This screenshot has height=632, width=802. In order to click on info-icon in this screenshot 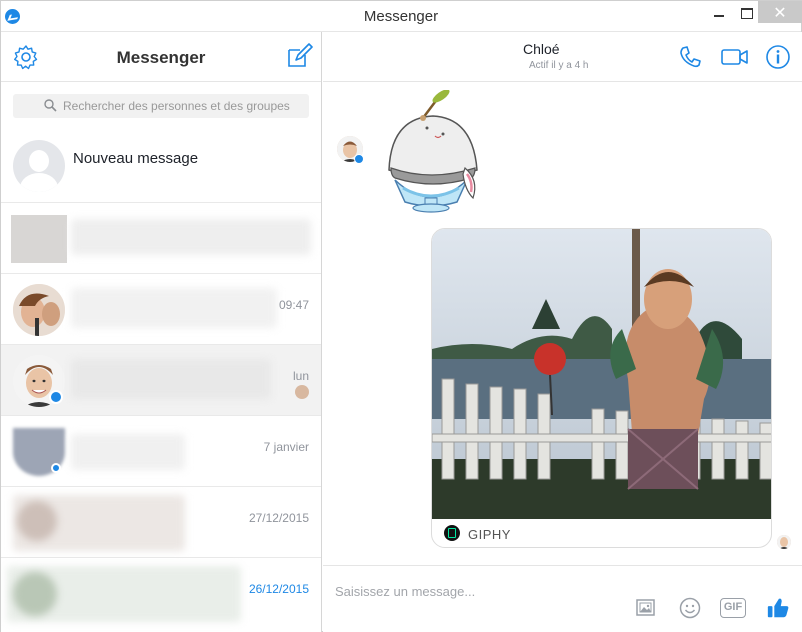, I will do `click(778, 57)`.